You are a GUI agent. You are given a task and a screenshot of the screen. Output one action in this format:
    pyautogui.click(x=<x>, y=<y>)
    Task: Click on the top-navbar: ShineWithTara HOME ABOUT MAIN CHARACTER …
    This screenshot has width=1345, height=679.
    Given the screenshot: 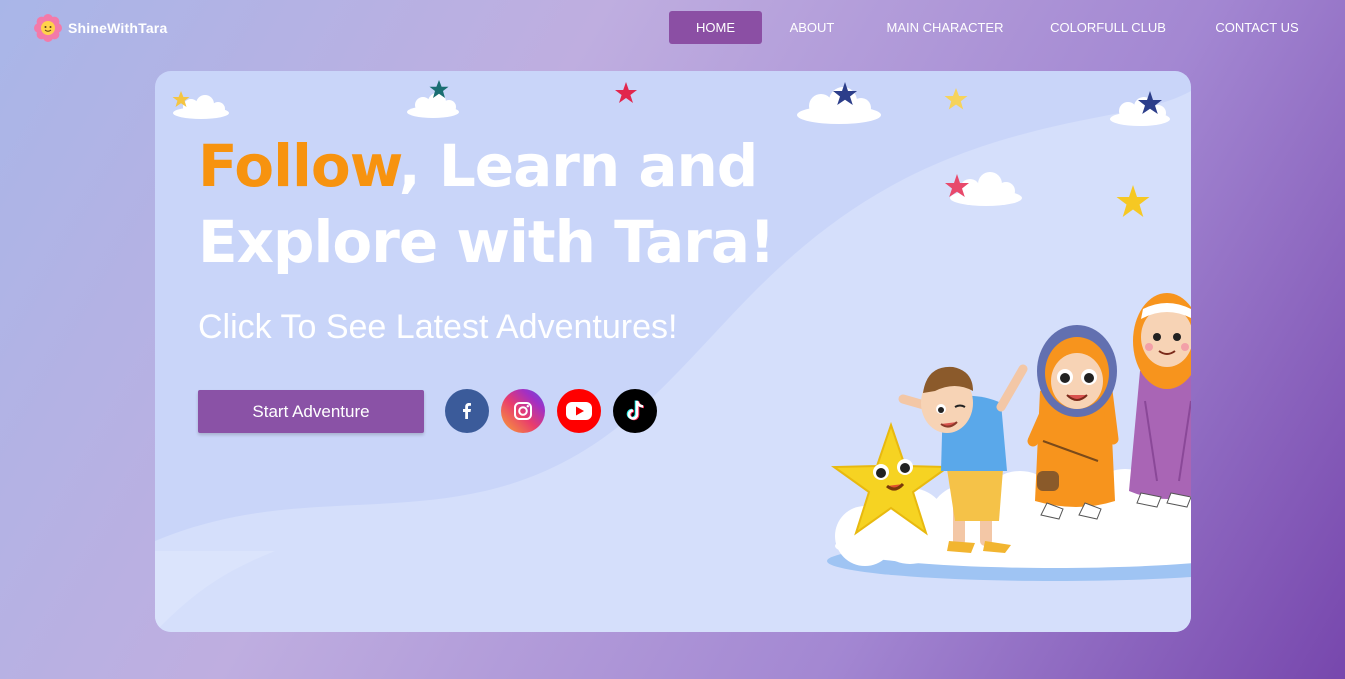 What is the action you would take?
    pyautogui.click(x=672, y=28)
    